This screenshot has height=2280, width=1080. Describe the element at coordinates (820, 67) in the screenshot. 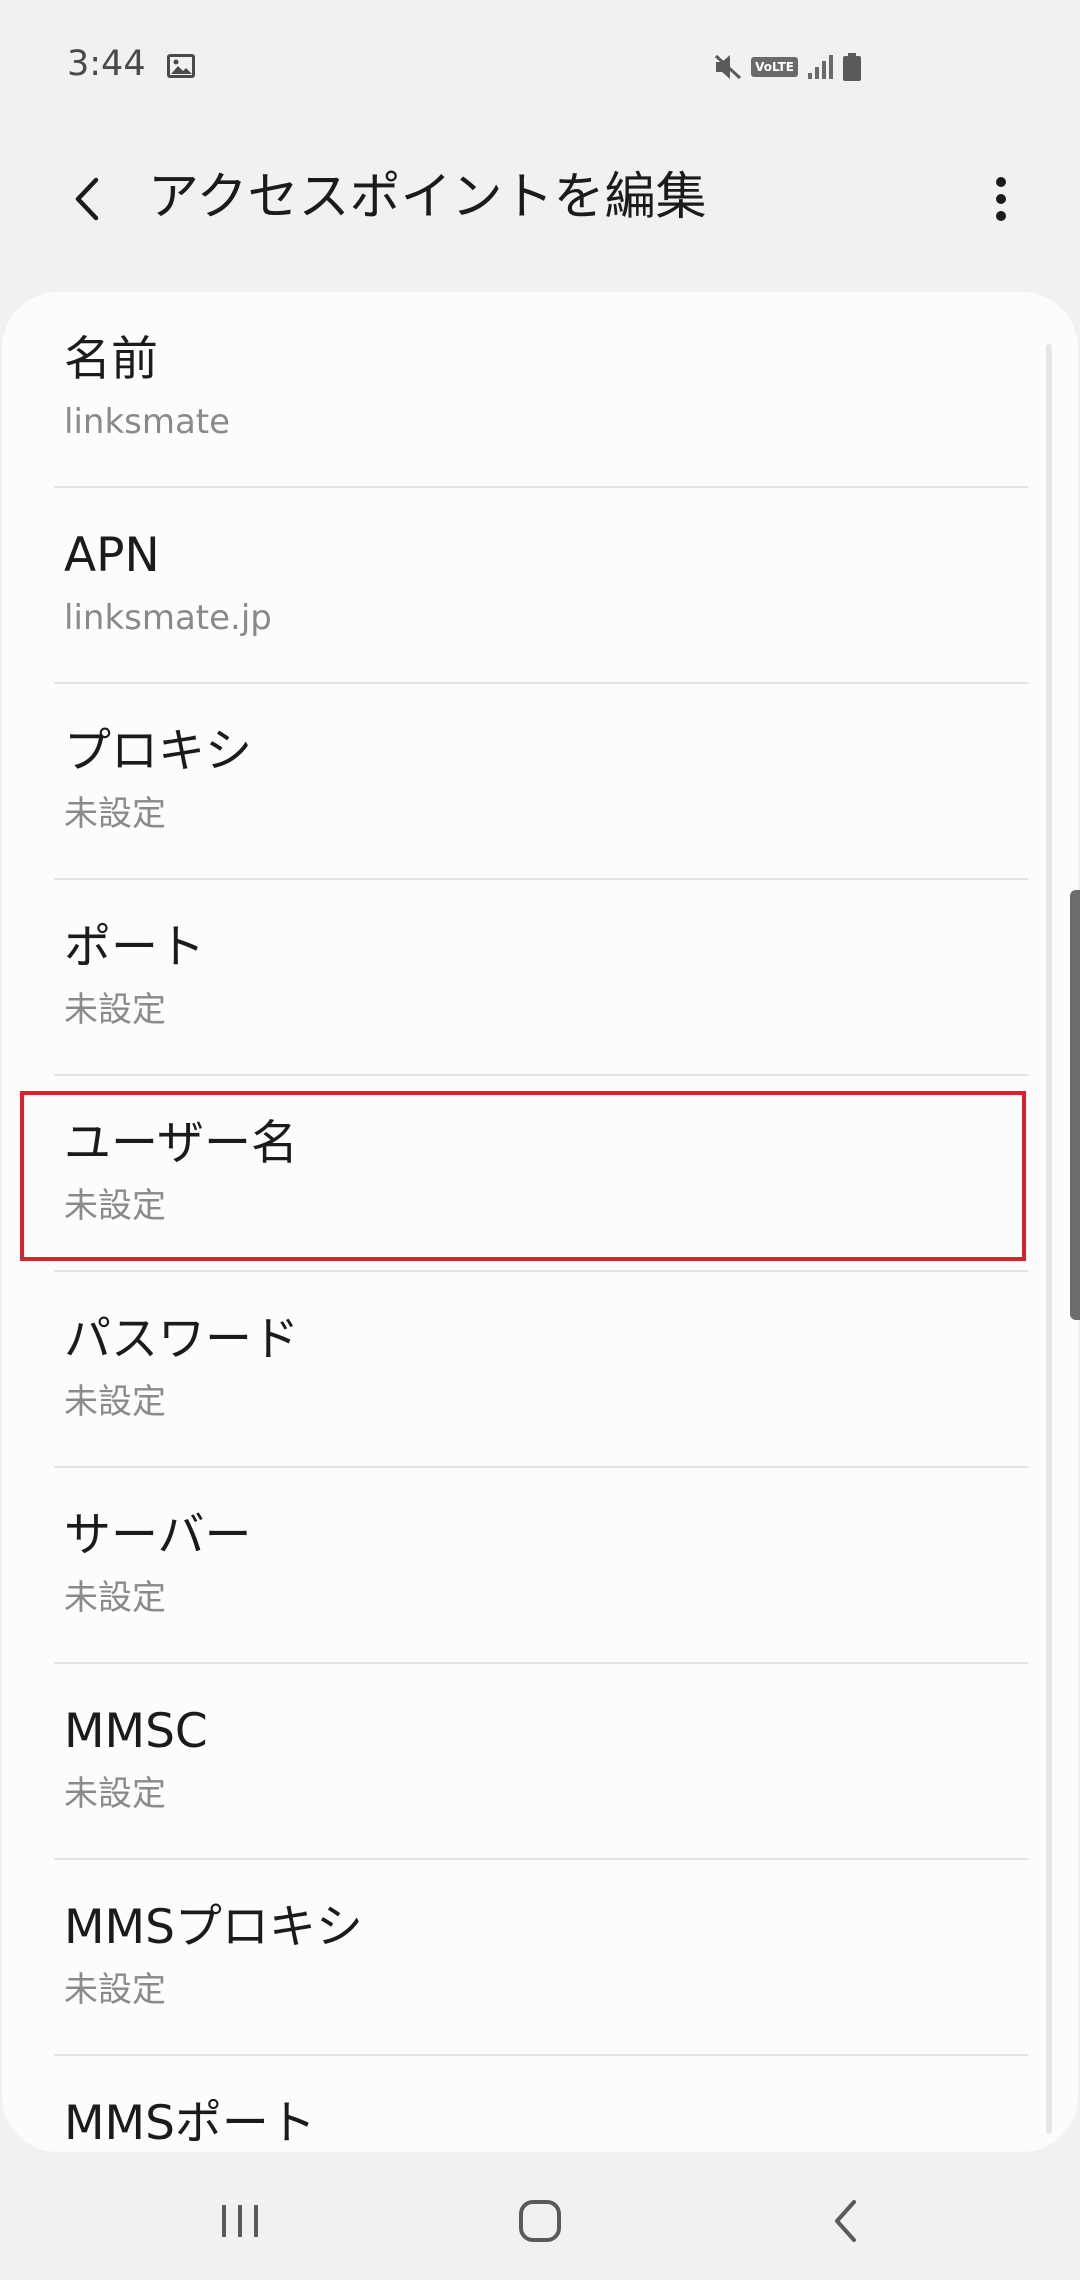

I see `signal-icon` at that location.